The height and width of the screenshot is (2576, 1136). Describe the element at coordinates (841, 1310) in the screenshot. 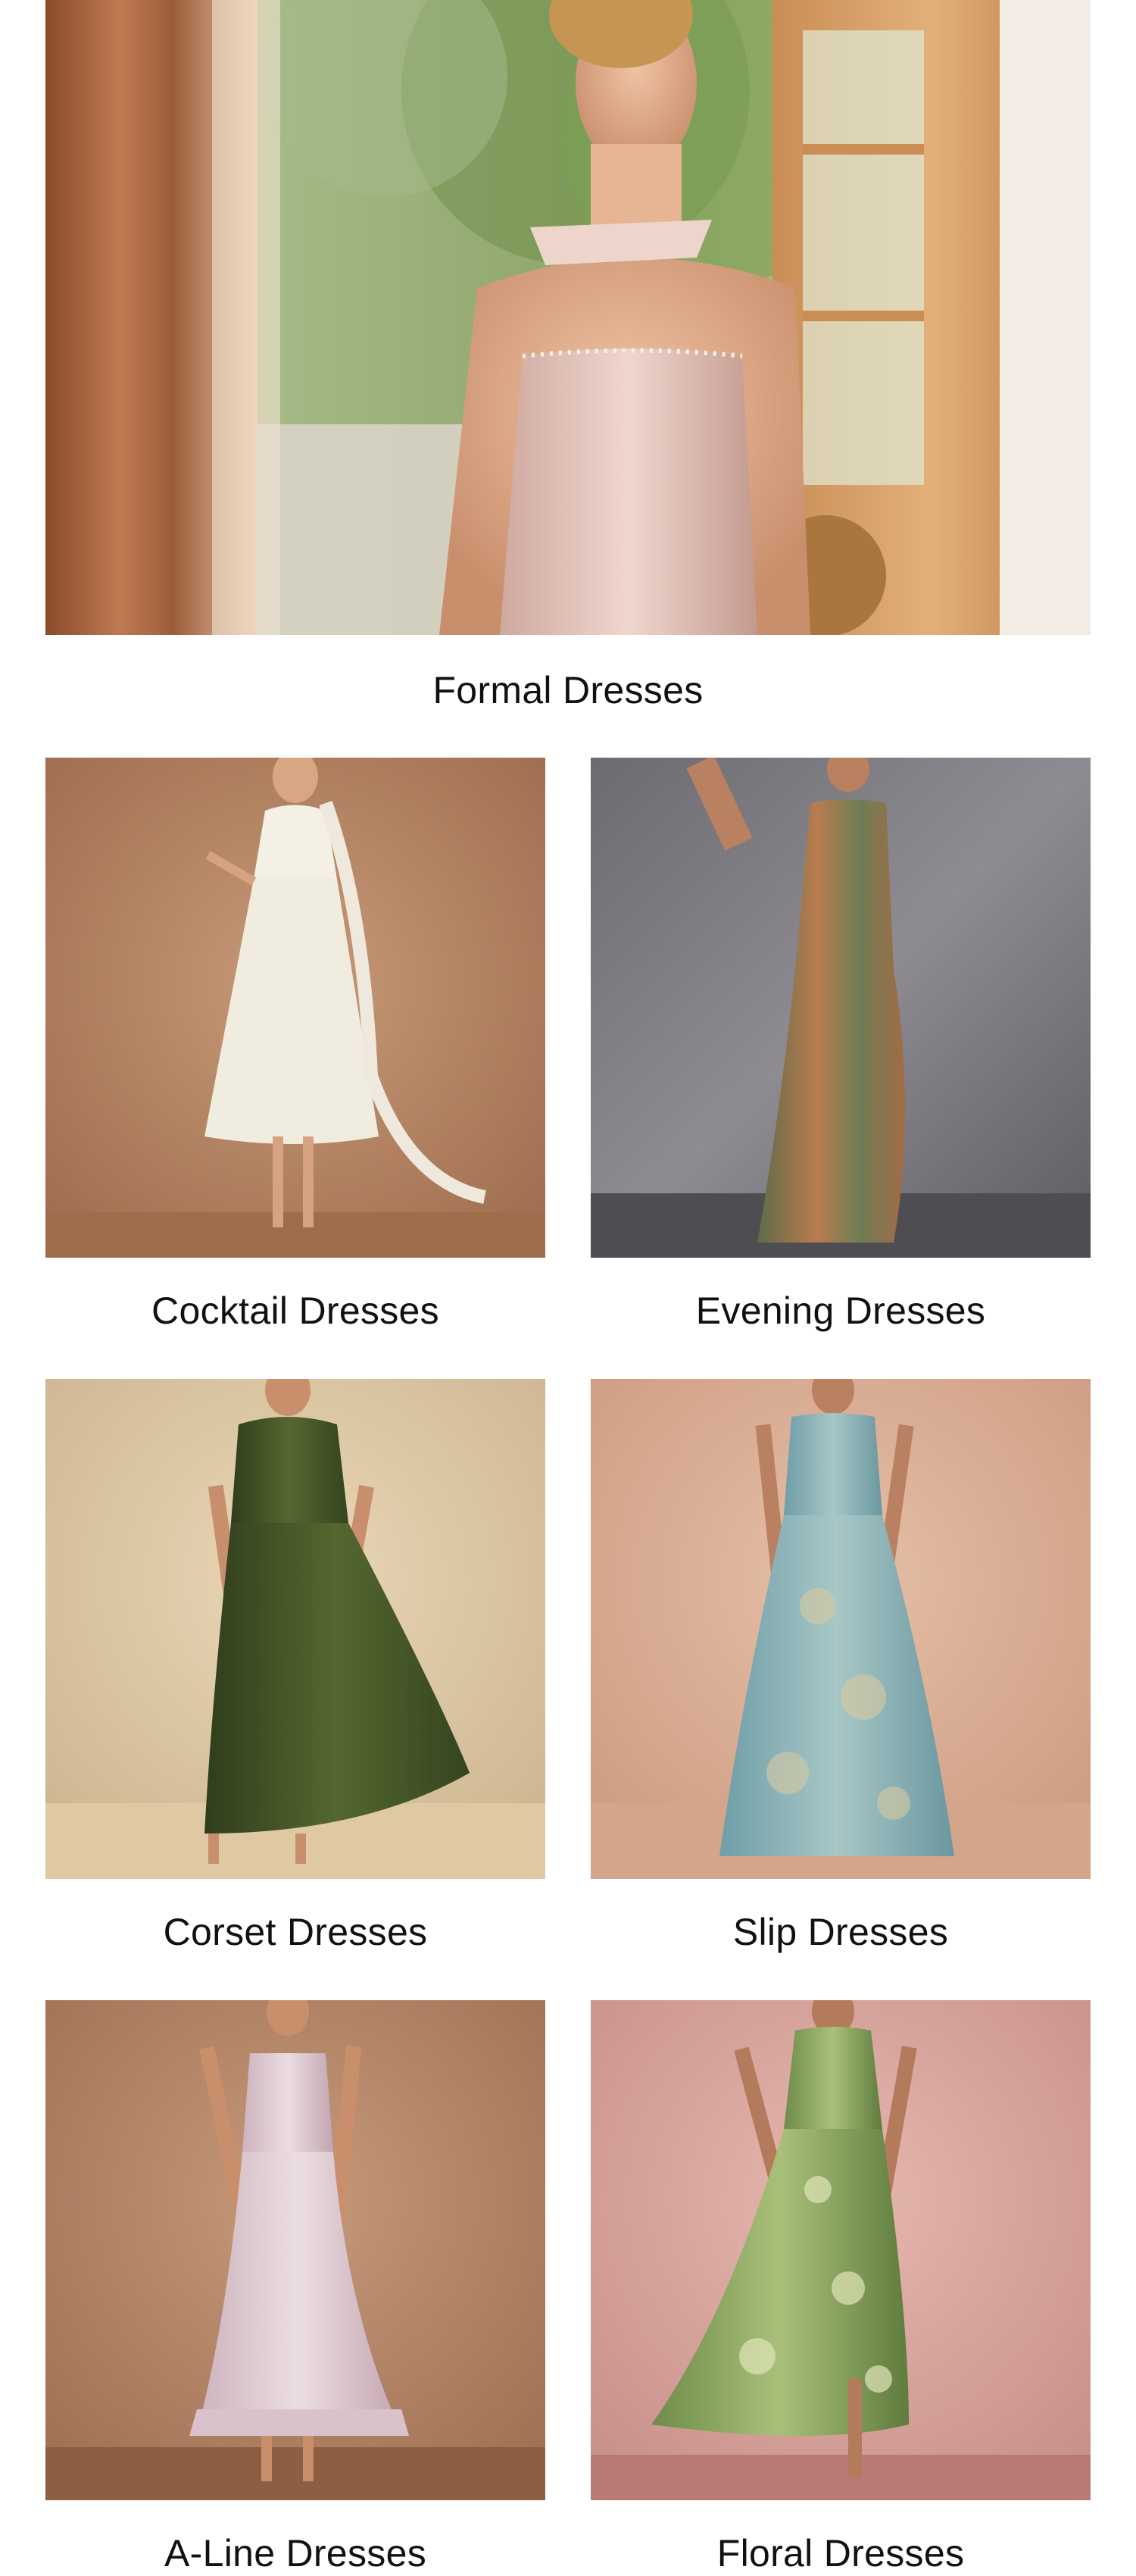

I see `label-evening-dresses: Evening Dresses` at that location.